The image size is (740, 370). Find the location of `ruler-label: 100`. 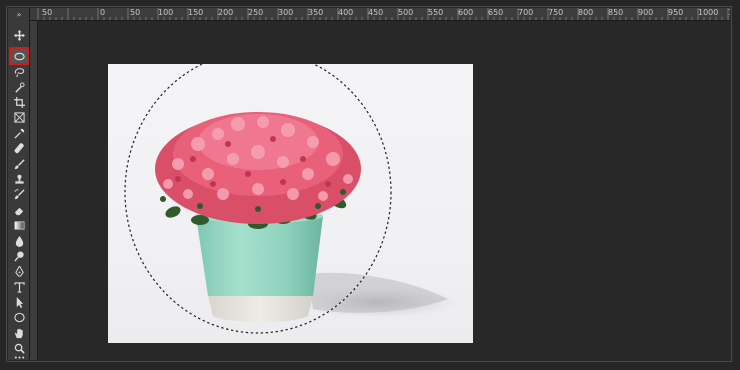

ruler-label: 100 is located at coordinates (166, 12).